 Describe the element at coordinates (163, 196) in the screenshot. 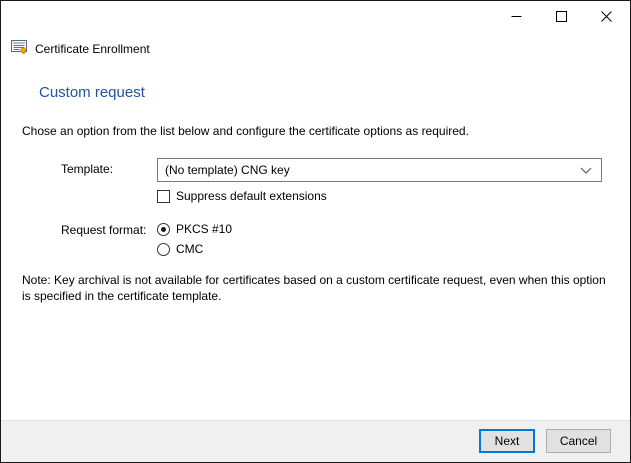

I see `suppress-extensions-checkbox` at that location.